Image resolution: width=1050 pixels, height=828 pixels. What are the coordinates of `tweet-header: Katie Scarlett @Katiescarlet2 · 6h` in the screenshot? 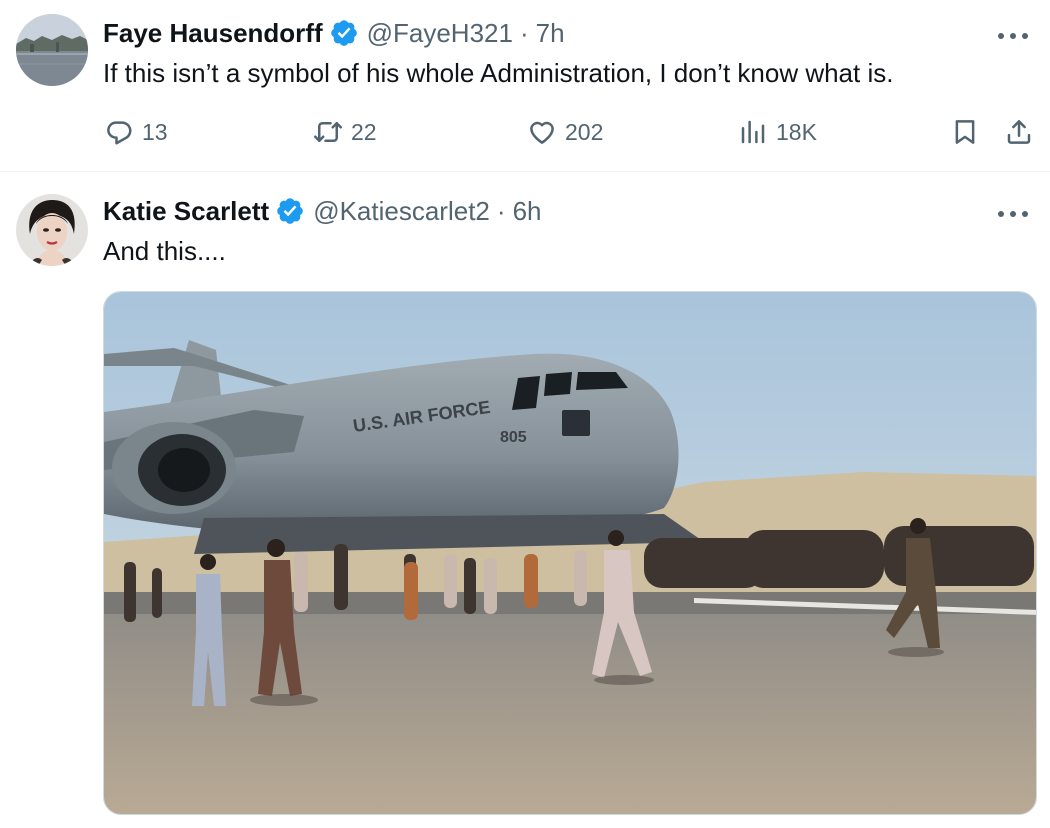 It's located at (322, 211).